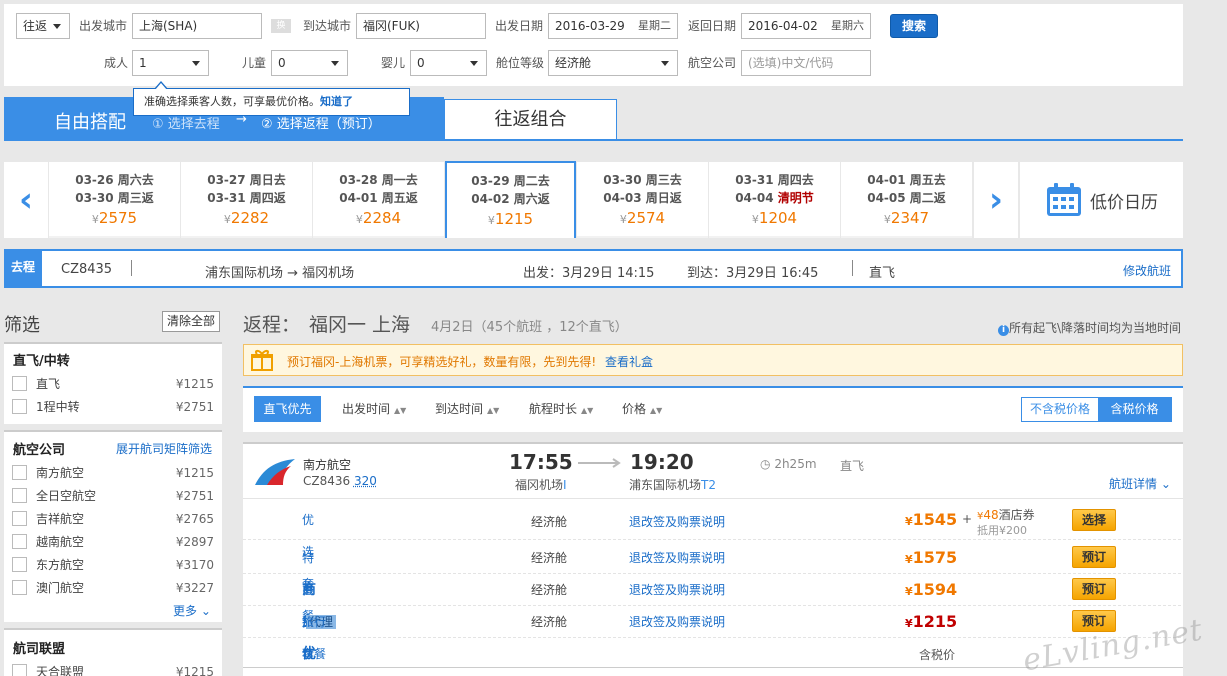 This screenshot has height=676, width=1227. Describe the element at coordinates (197, 26) in the screenshot. I see `from-city-input: 上海(SHA)` at that location.